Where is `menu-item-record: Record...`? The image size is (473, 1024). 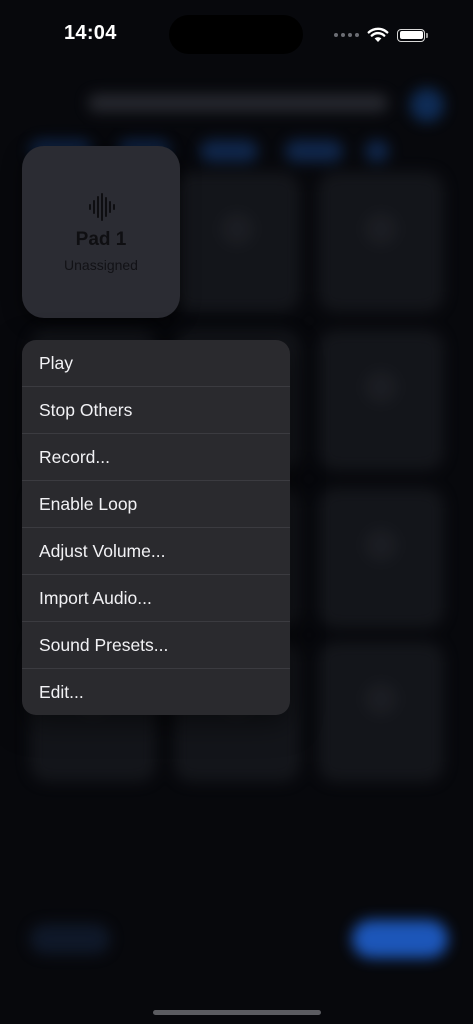 menu-item-record: Record... is located at coordinates (156, 457).